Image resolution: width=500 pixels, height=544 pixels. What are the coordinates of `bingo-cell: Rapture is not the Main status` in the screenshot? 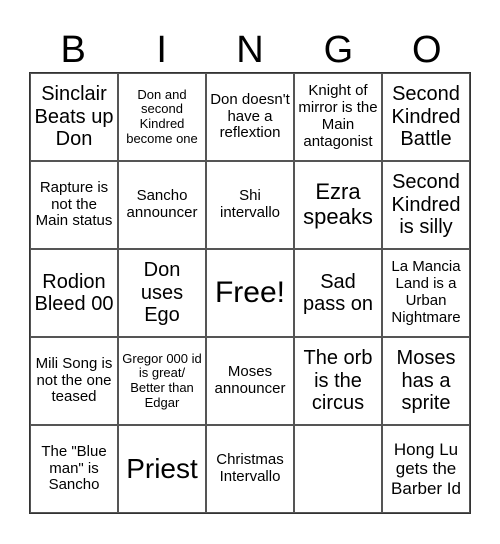 It's located at (74, 205).